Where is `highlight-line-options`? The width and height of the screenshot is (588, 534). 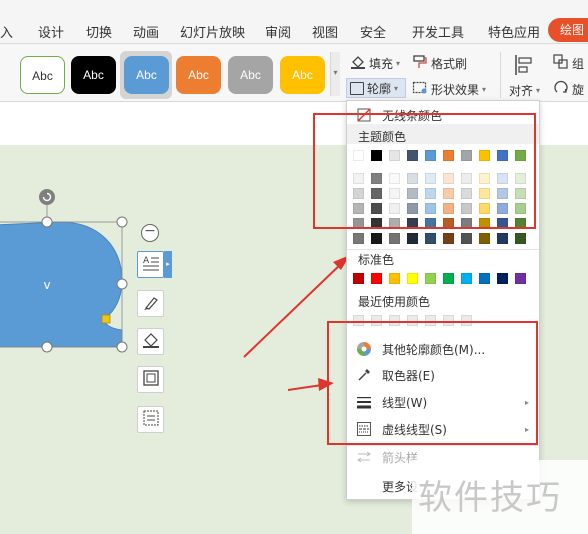 highlight-line-options is located at coordinates (432, 383).